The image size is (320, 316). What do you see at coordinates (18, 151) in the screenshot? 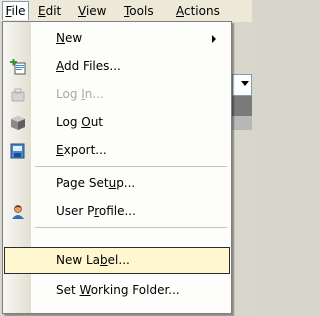
I see `export-icon` at bounding box center [18, 151].